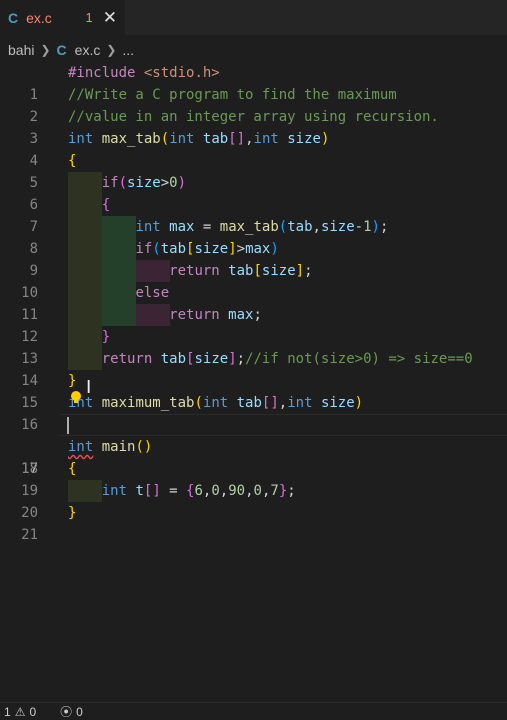 This screenshot has height=720, width=507. I want to click on code-line-active: 17, so click(253, 445).